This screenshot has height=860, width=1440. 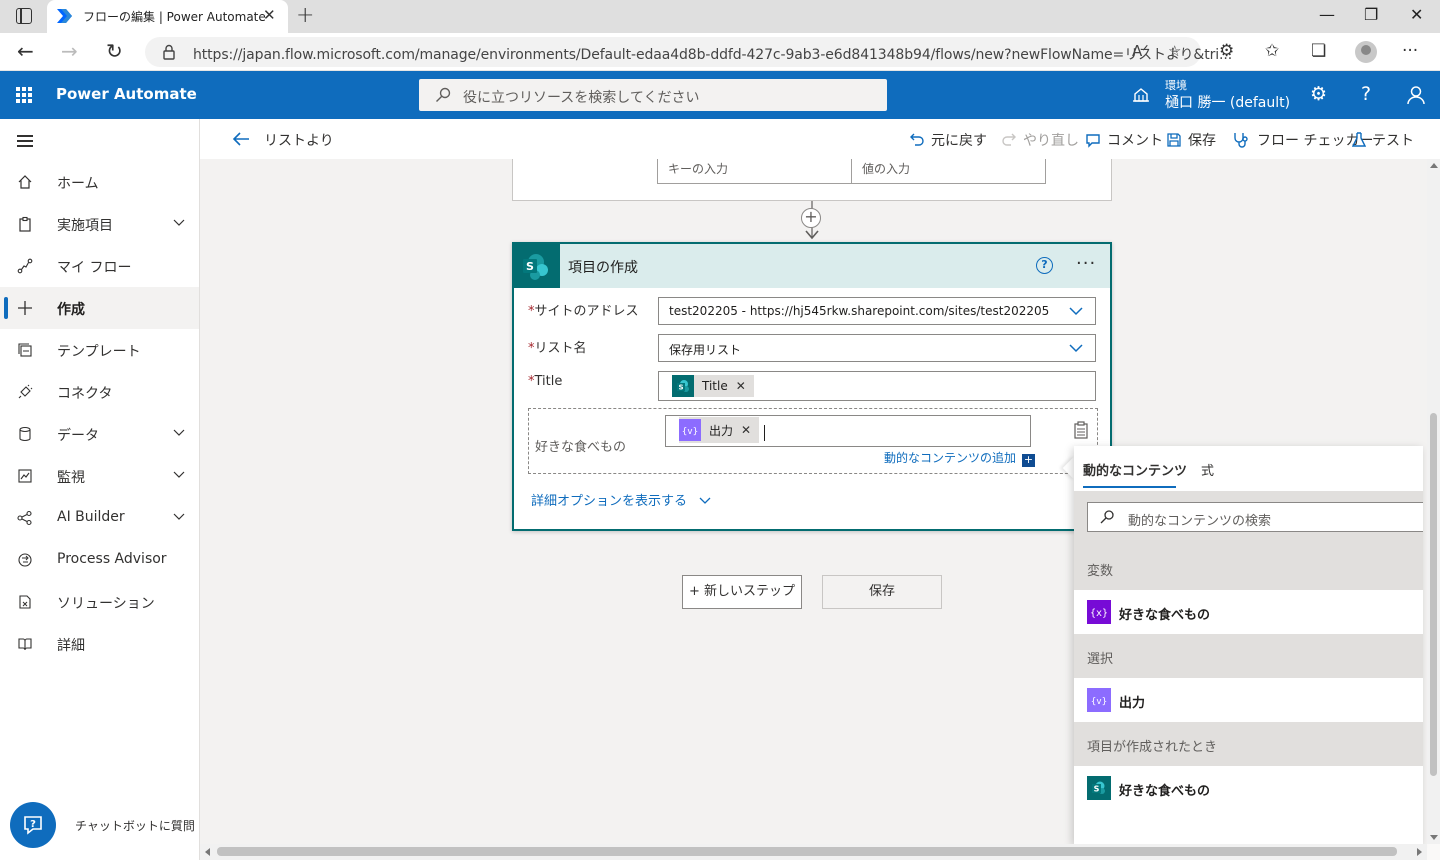 I want to click on save-button: 保存, so click(x=882, y=592).